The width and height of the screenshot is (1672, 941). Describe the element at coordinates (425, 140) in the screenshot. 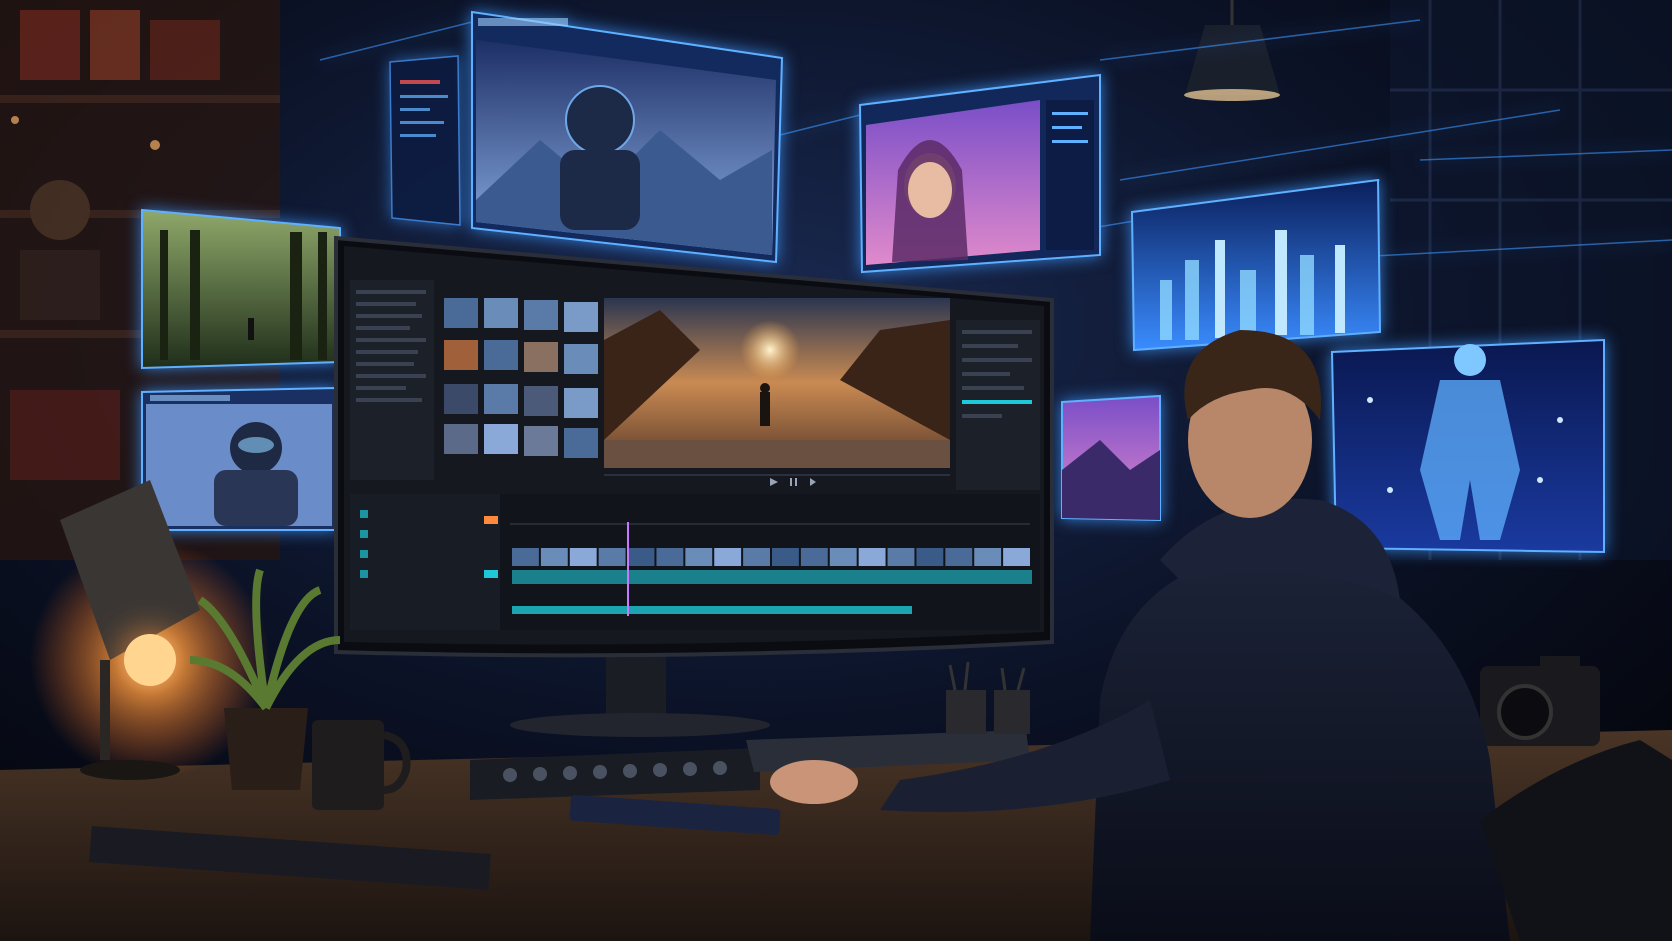

I see `holo-panel-data-left` at that location.